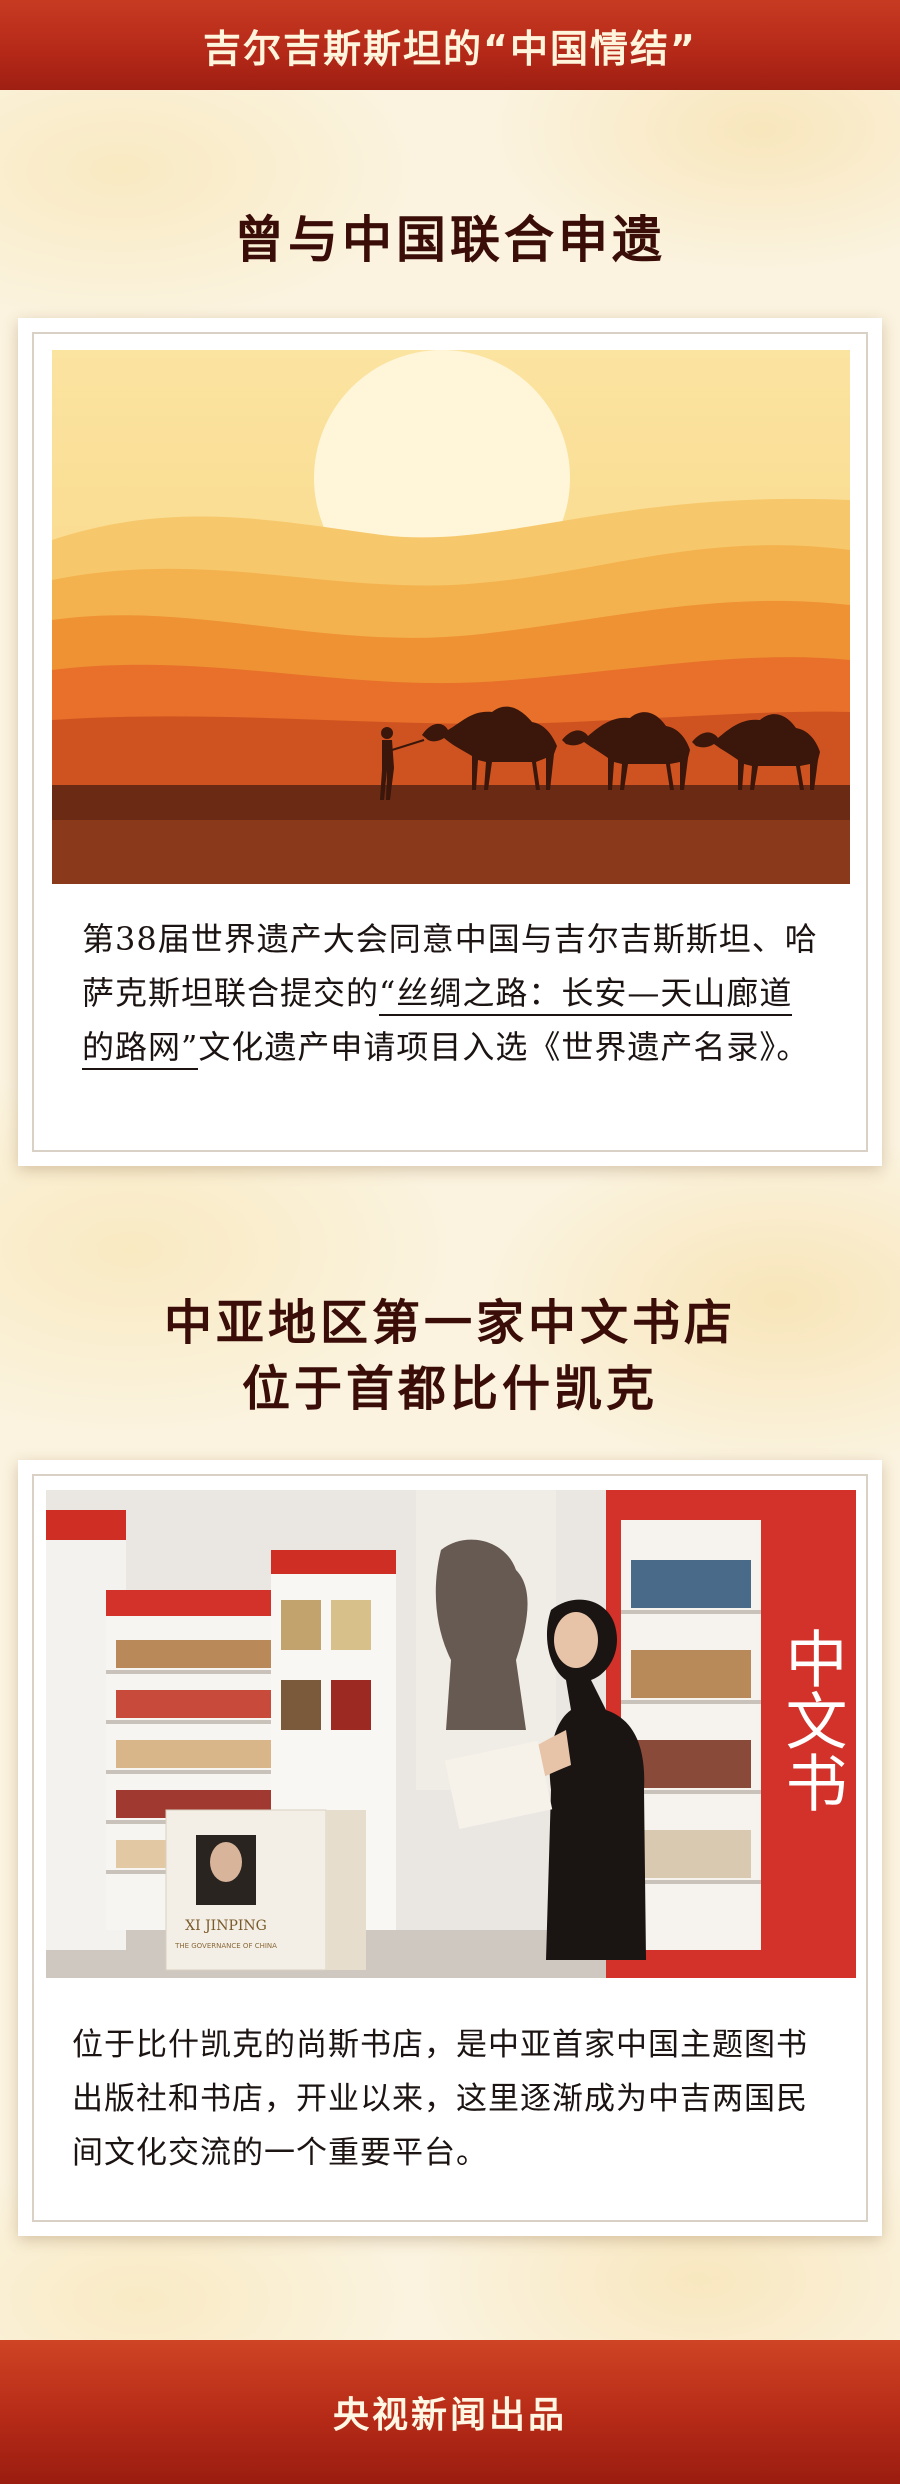 The image size is (900, 2484). Describe the element at coordinates (265, 1890) in the screenshot. I see `book-display-box: XI JINPING THE GOVERNANCE OF CHINA` at that location.